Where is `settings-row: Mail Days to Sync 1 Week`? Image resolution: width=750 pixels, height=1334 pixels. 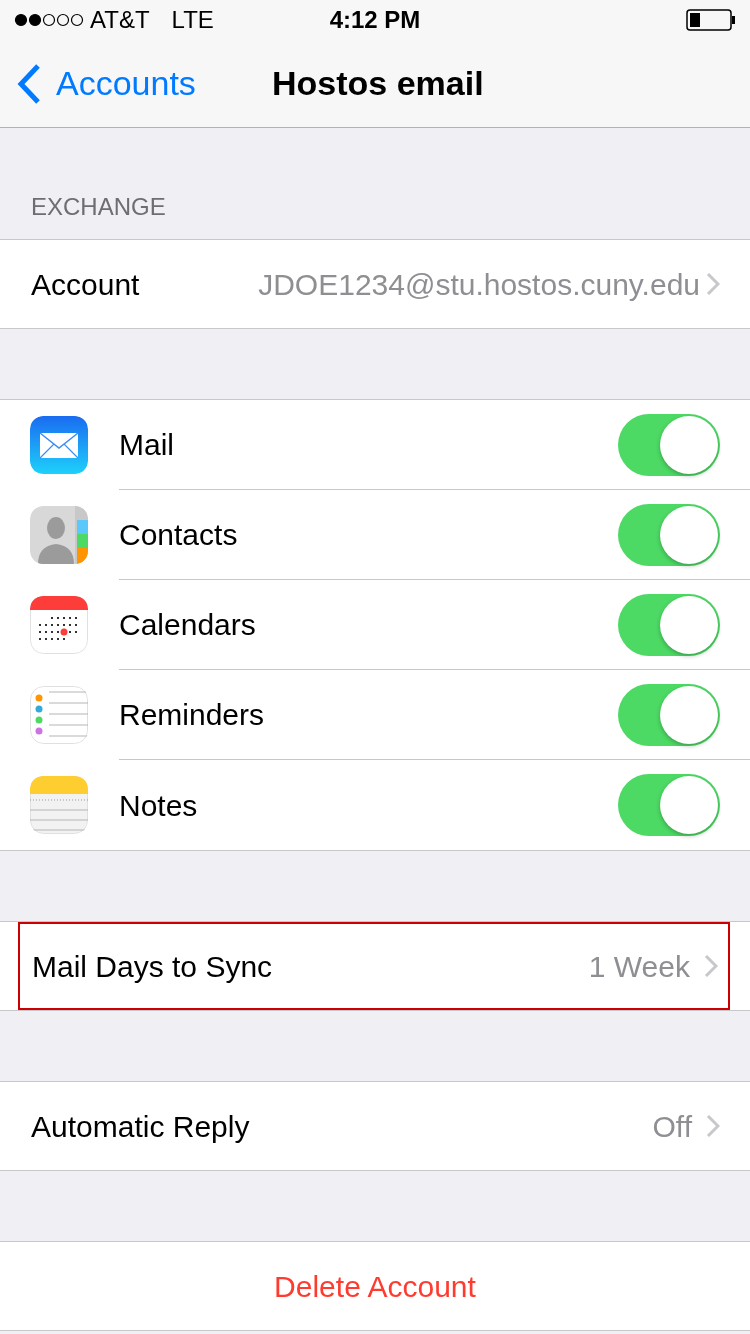 settings-row: Mail Days to Sync 1 Week is located at coordinates (374, 966).